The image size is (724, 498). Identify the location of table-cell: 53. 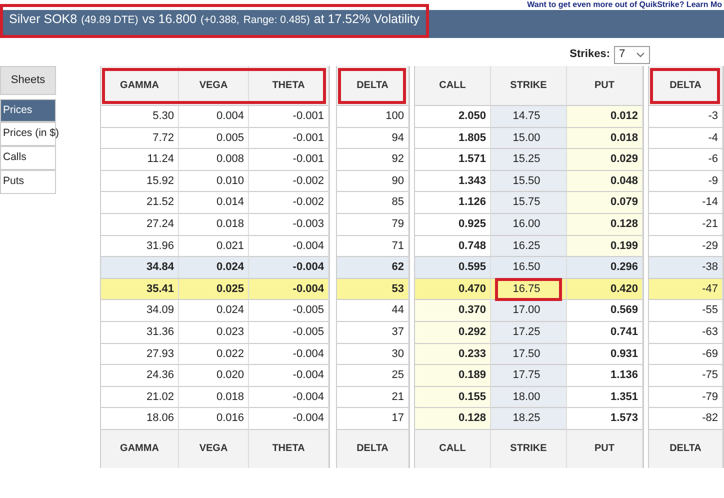
(373, 289).